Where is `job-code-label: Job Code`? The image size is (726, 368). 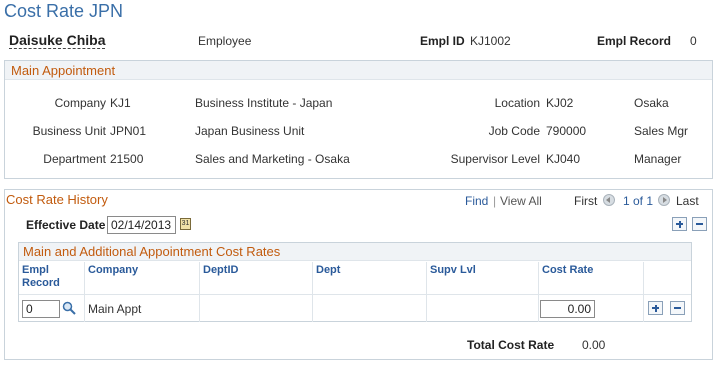 job-code-label: Job Code is located at coordinates (514, 131).